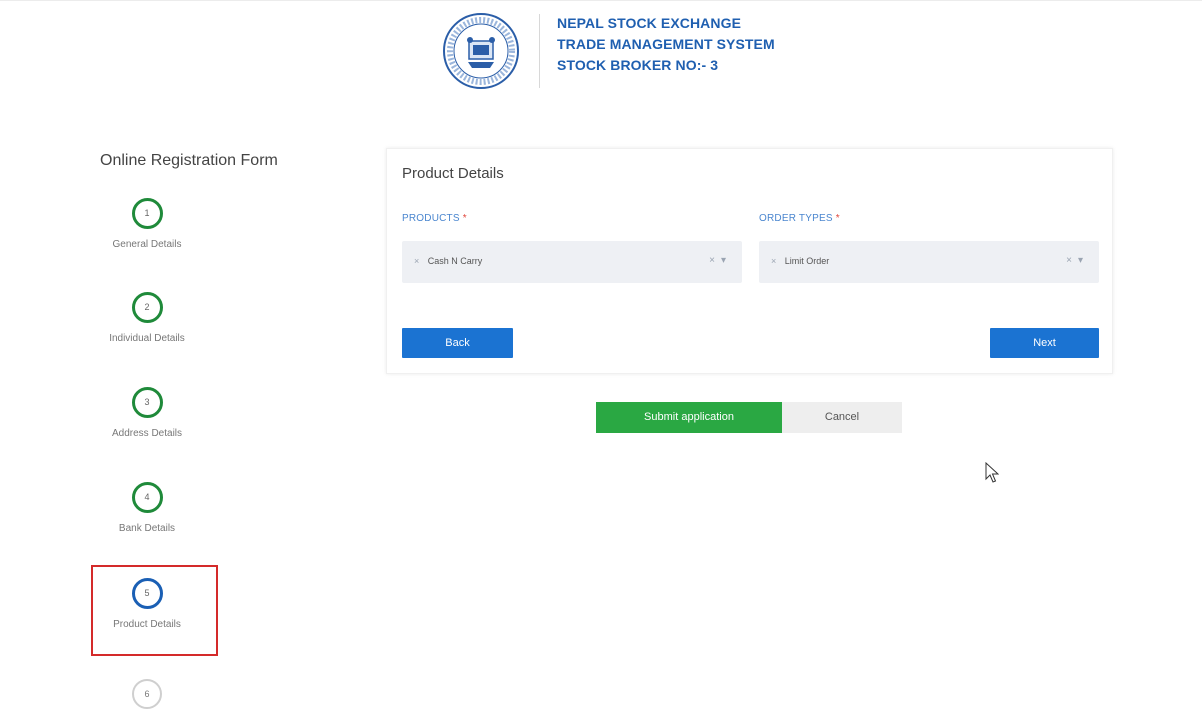 The height and width of the screenshot is (709, 1202). I want to click on order-types-select-controls: ×▾, so click(1077, 260).